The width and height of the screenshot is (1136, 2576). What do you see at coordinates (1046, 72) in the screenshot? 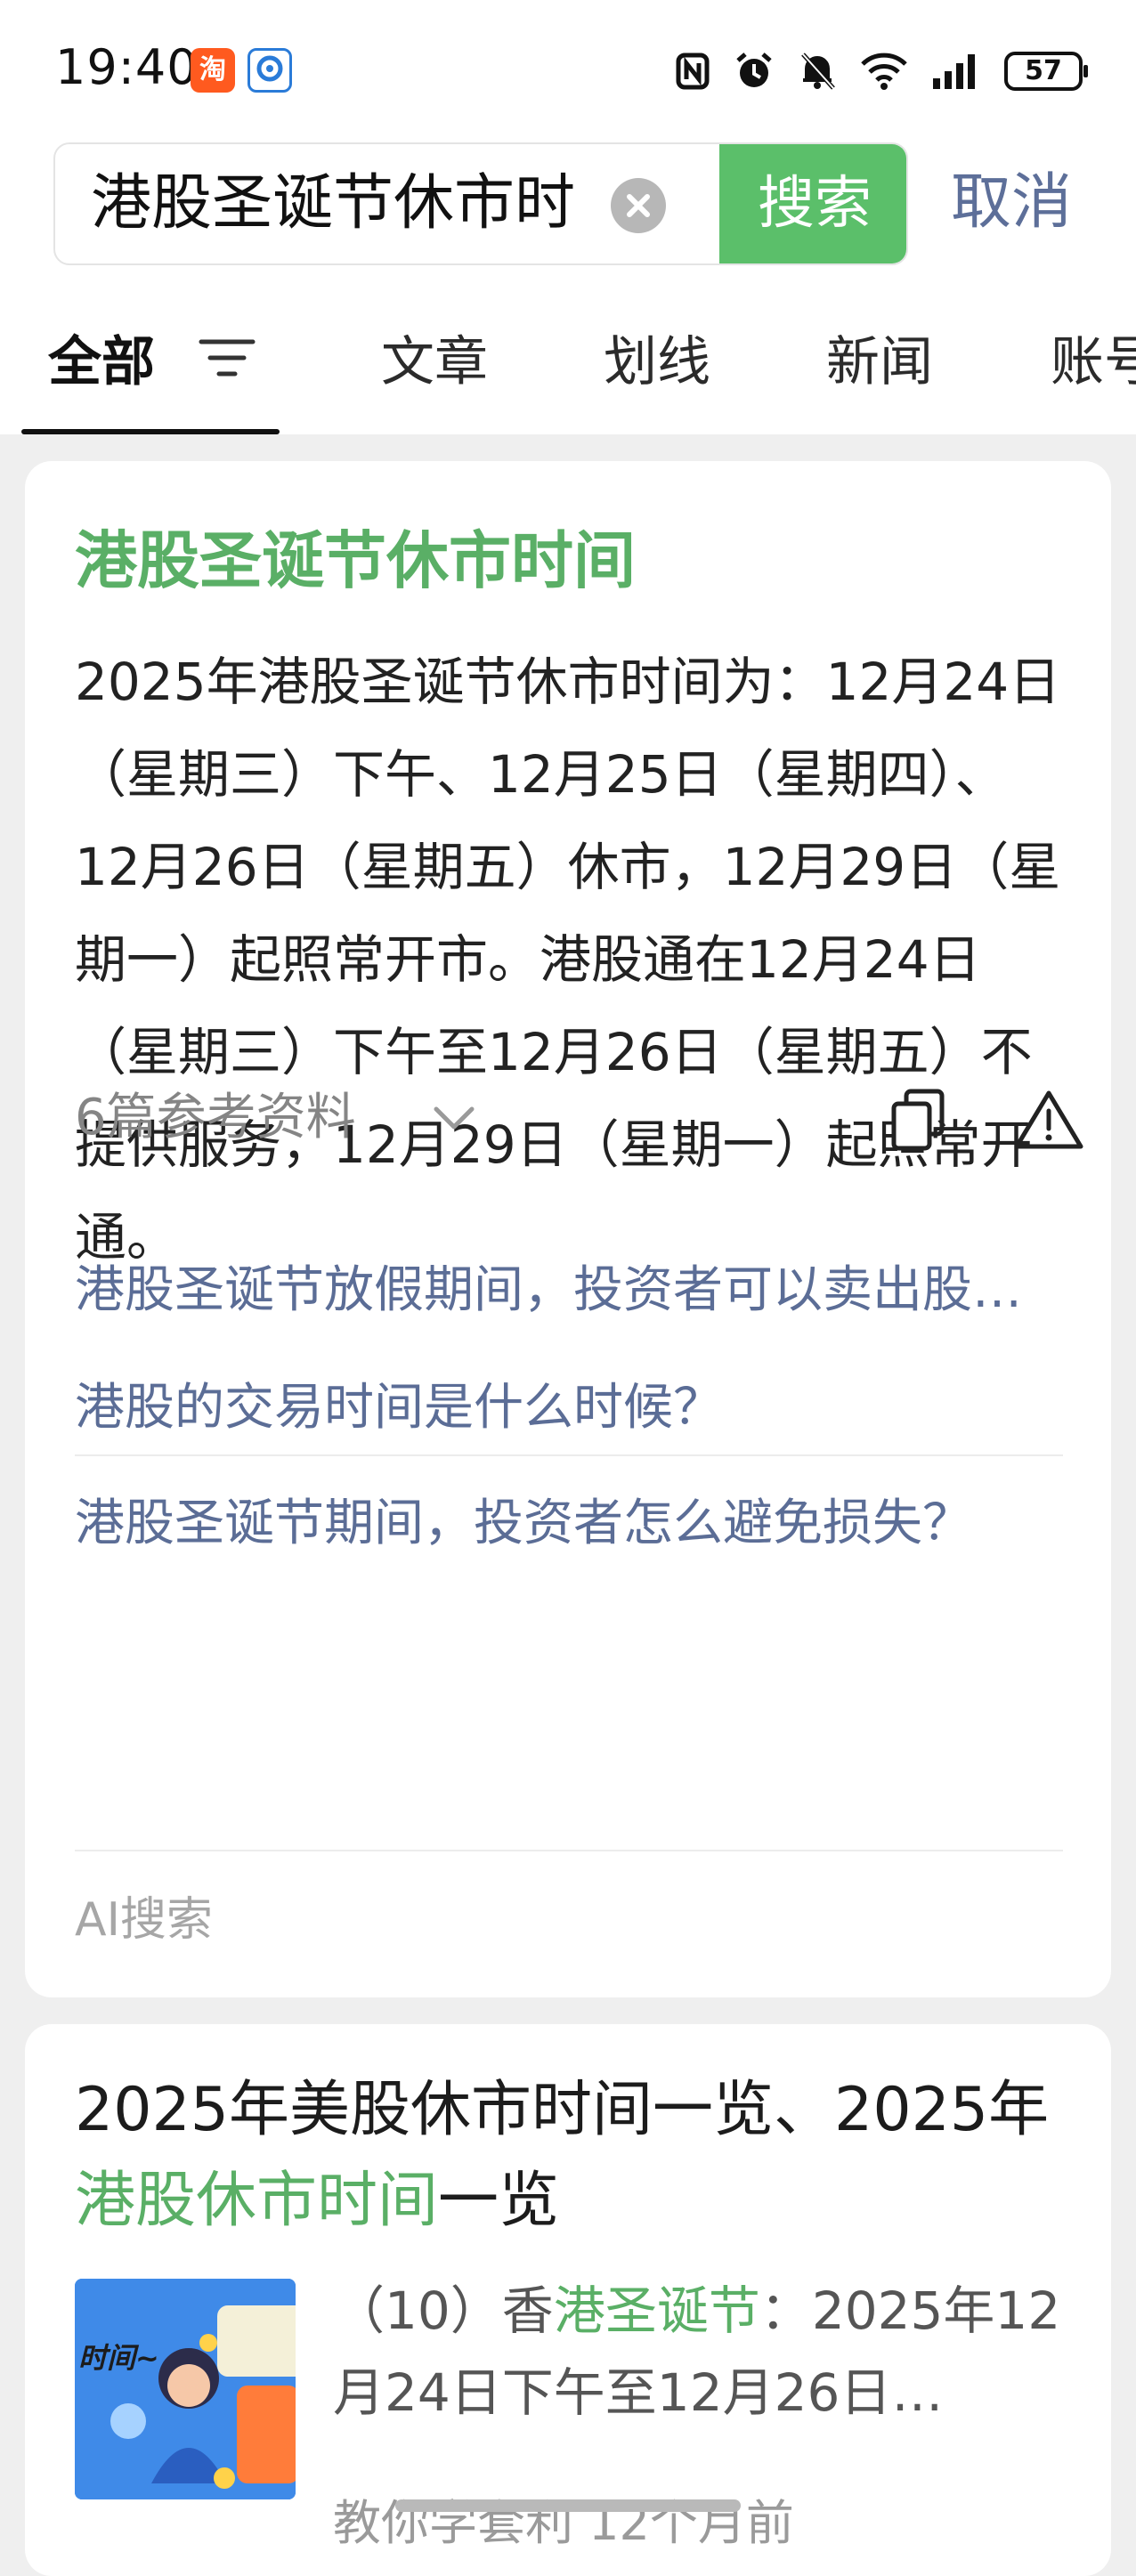
I see `battery-icon: 57` at bounding box center [1046, 72].